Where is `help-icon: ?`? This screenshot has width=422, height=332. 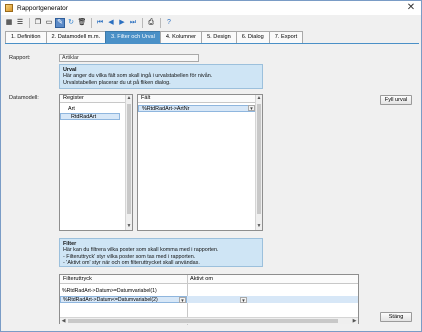 help-icon: ? is located at coordinates (169, 23).